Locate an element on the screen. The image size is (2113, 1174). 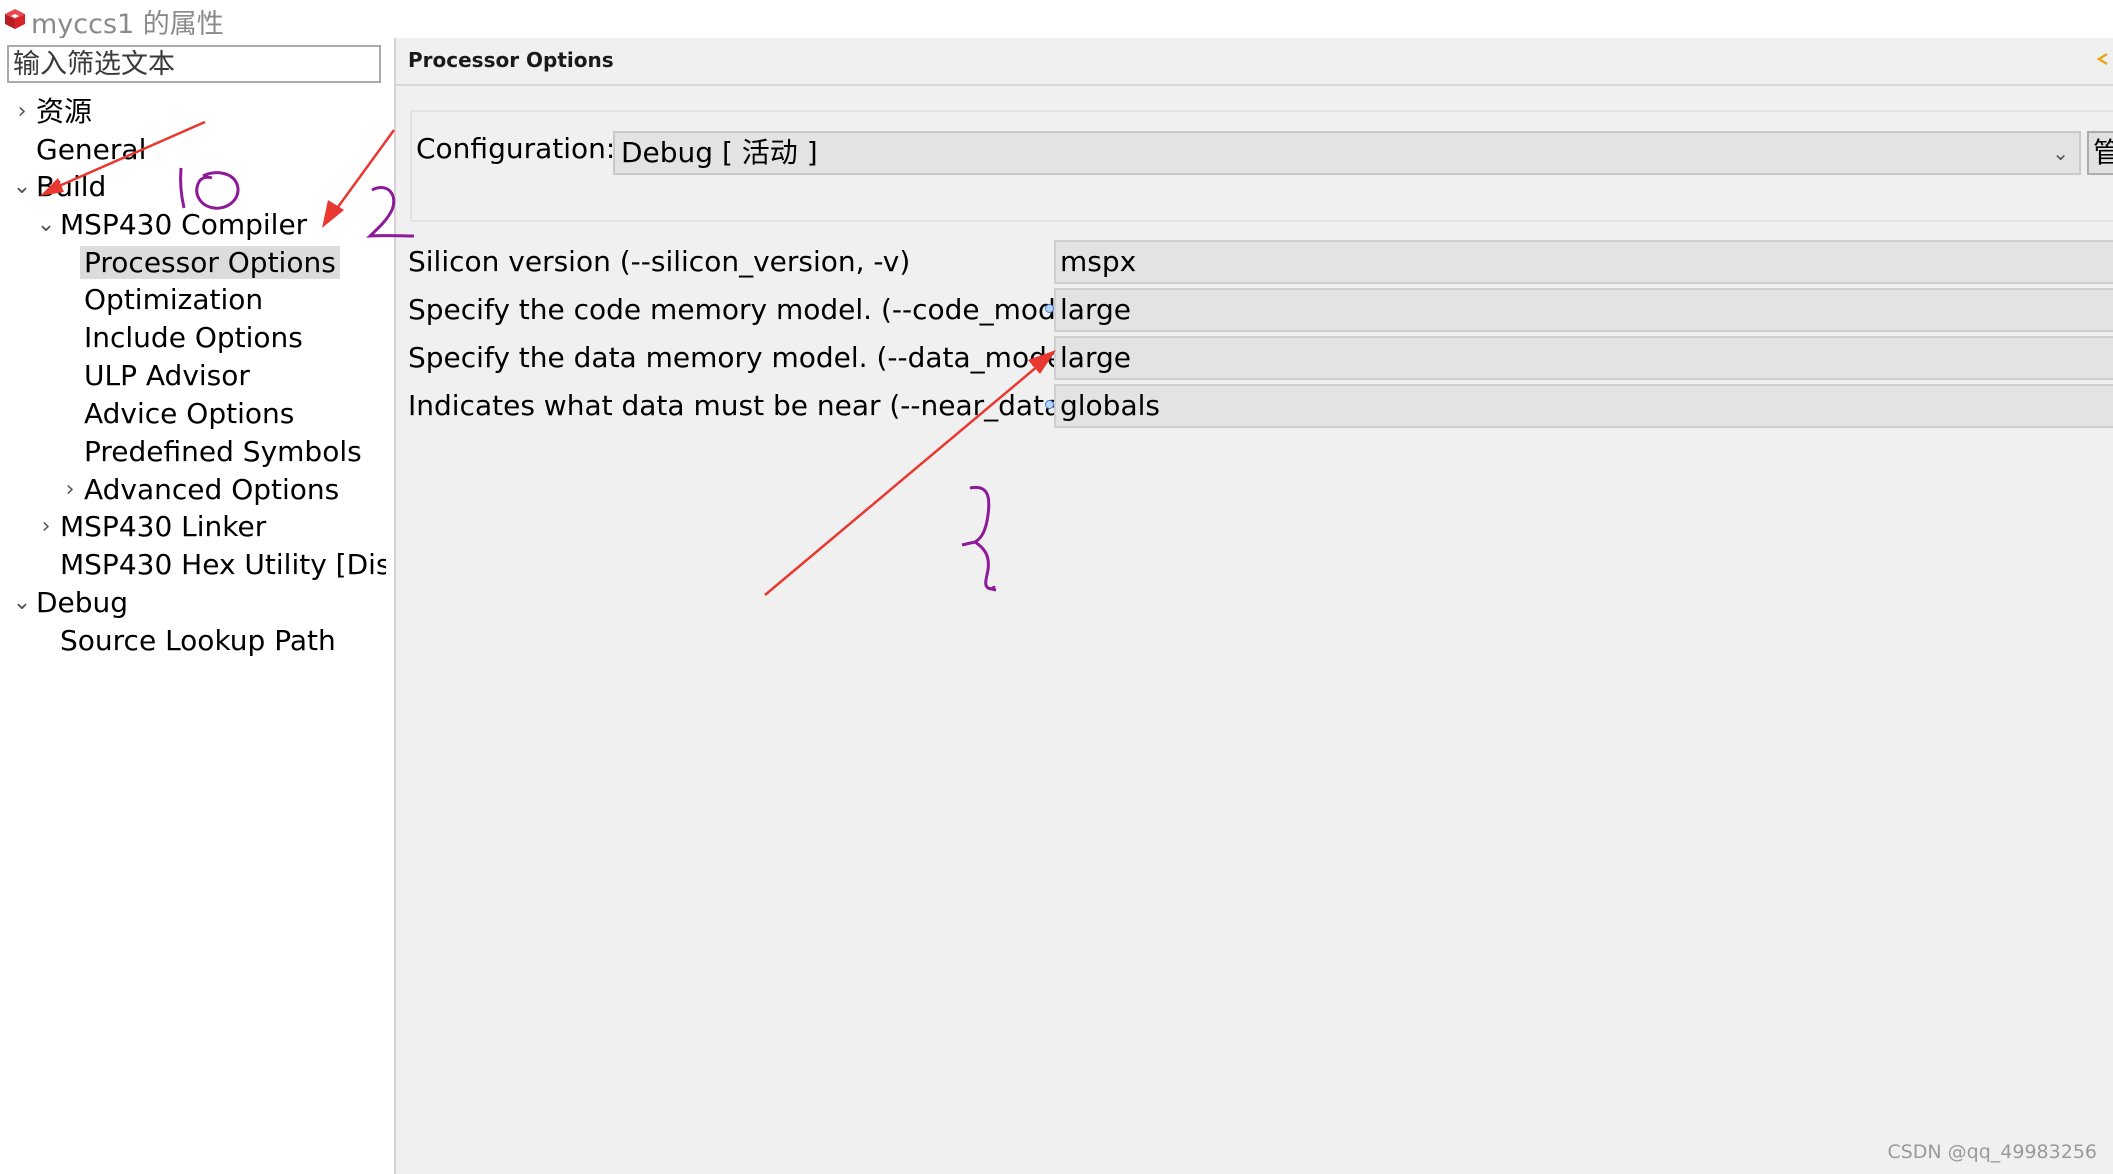
tree-item-optimization: Optimization is located at coordinates (173, 299).